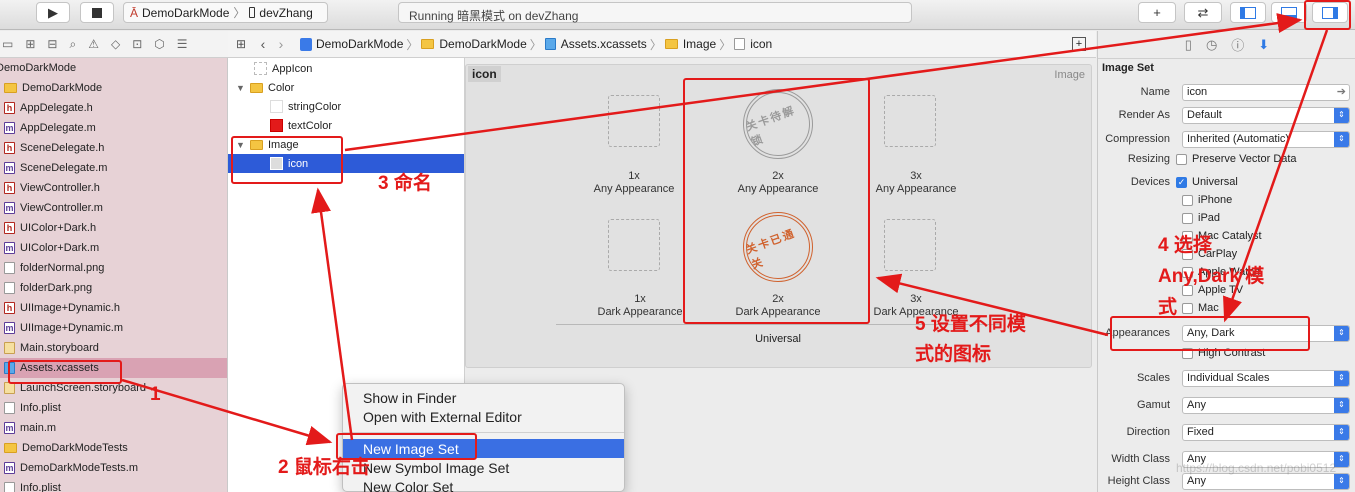  What do you see at coordinates (483, 397) in the screenshot?
I see `menu-show-in-finder: Show in Finder` at bounding box center [483, 397].